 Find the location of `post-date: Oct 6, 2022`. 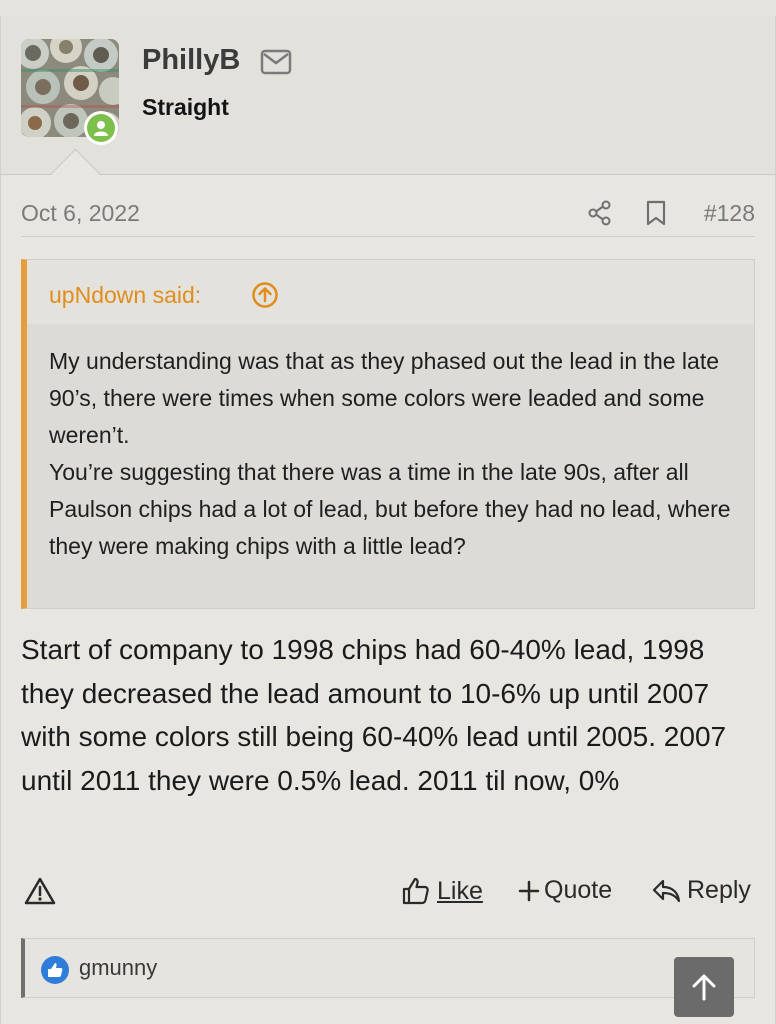

post-date: Oct 6, 2022 is located at coordinates (80, 213).